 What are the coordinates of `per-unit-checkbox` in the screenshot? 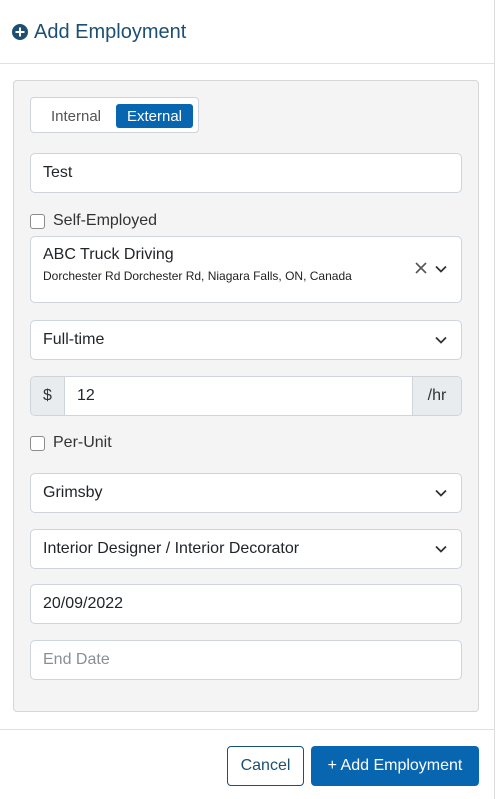 It's located at (37, 443).